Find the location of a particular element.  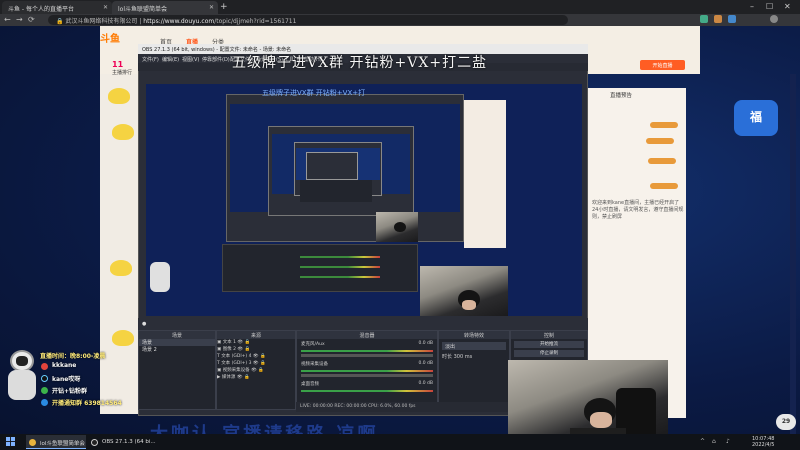

source-item: ▶ 媒体源 👁 🔒 is located at coordinates (256, 377).